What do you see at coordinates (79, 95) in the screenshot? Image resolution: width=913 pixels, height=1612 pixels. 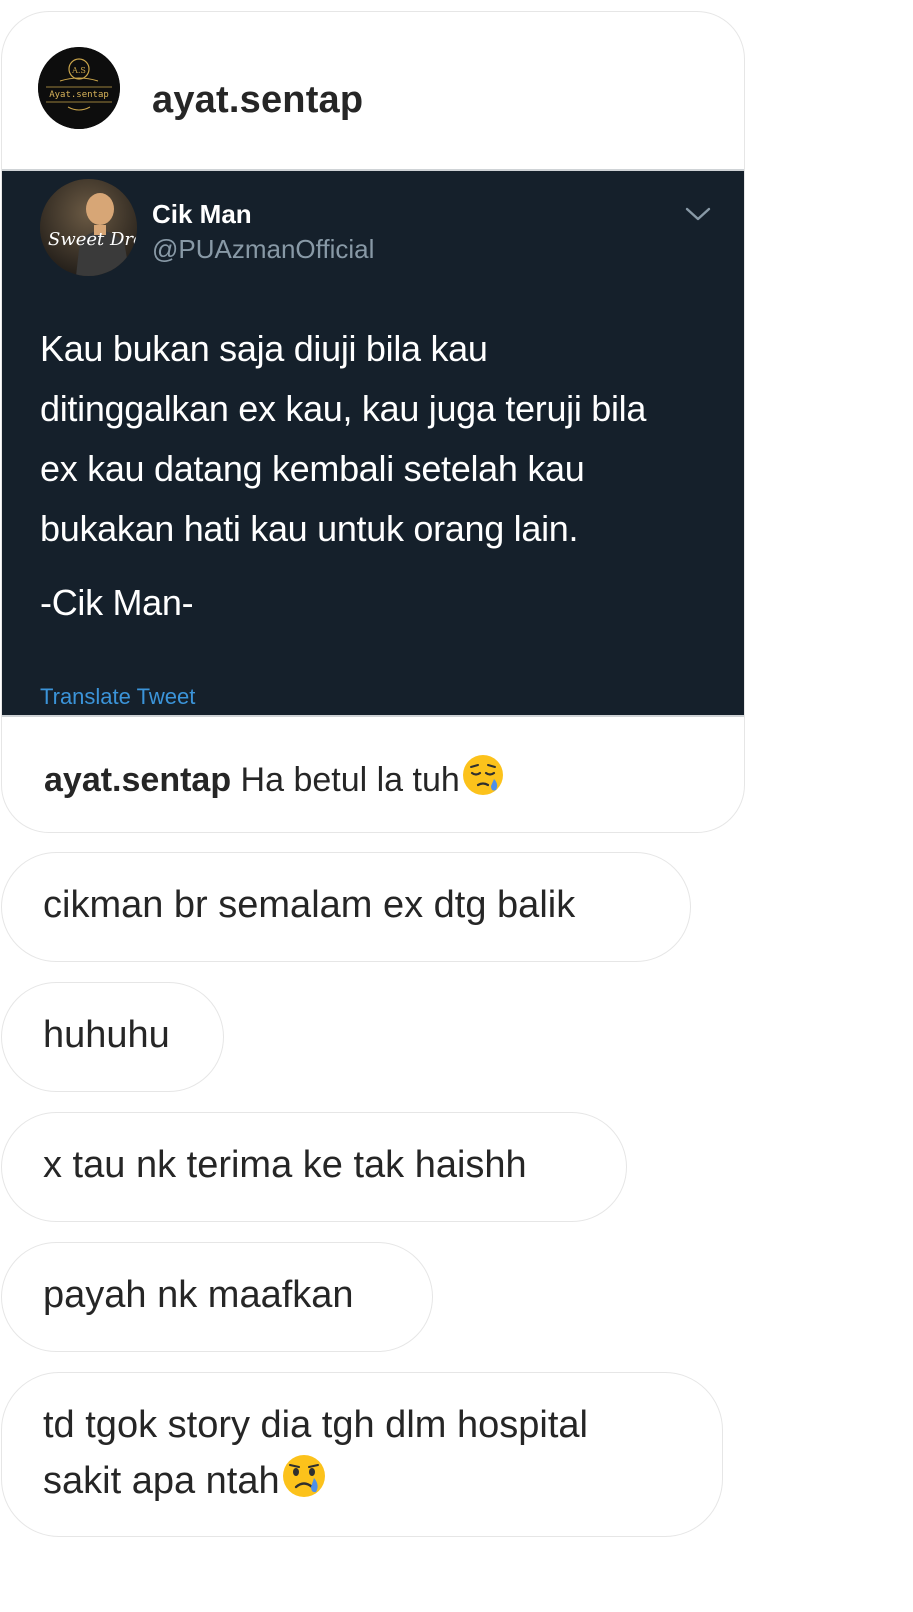 I see `avatar-brand-text: Ayat.sentap` at bounding box center [79, 95].